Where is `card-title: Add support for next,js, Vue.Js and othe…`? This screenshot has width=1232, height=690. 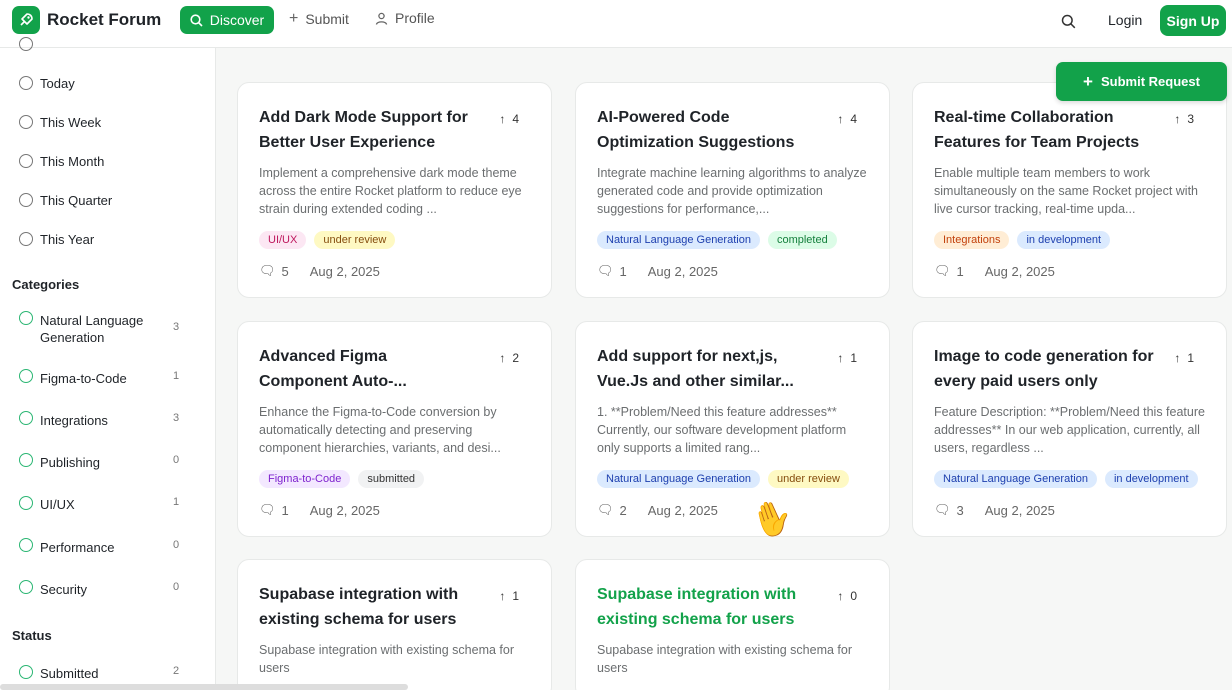
card-title: Add support for next,js, Vue.Js and othe… is located at coordinates (707, 369).